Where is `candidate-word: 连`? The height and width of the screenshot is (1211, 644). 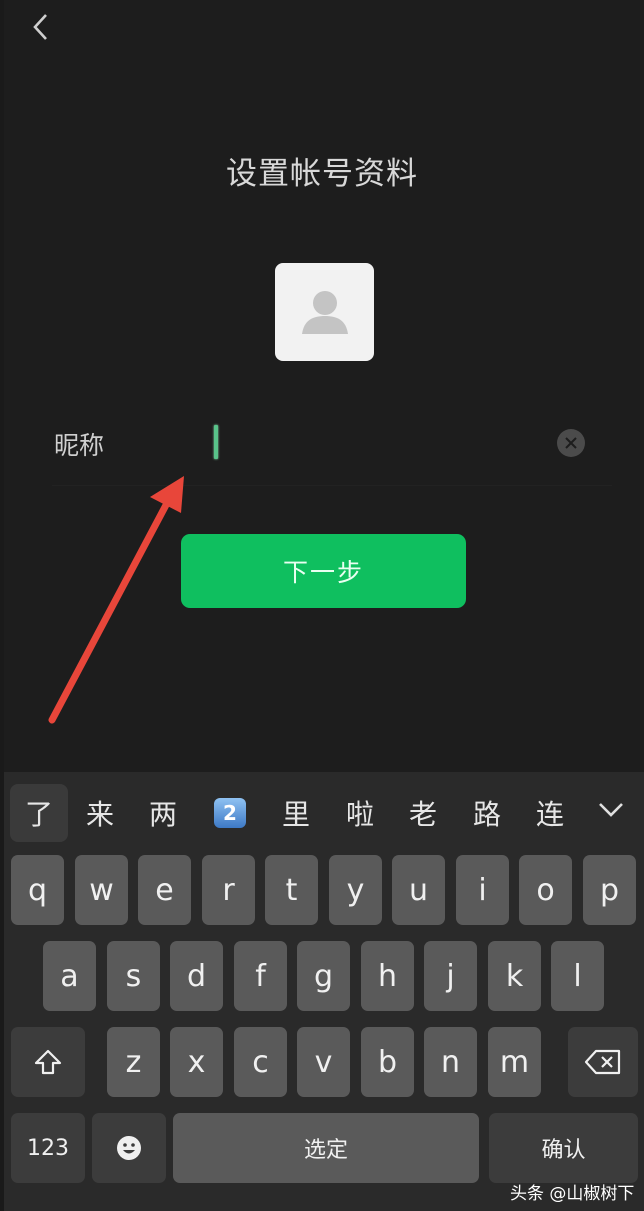 candidate-word: 连 is located at coordinates (550, 813).